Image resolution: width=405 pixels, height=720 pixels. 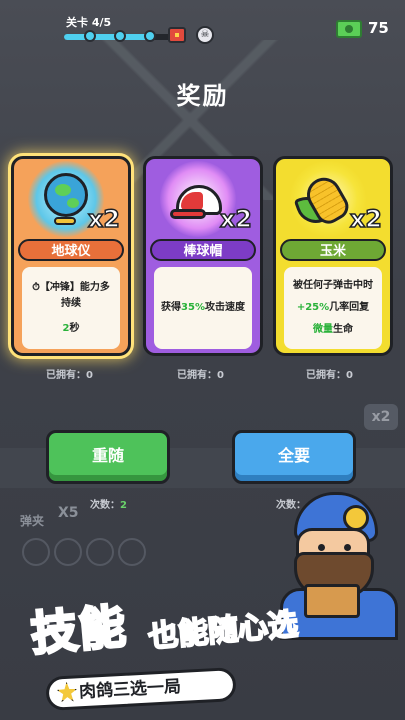 What do you see at coordinates (67, 691) in the screenshot?
I see `star-icon` at bounding box center [67, 691].